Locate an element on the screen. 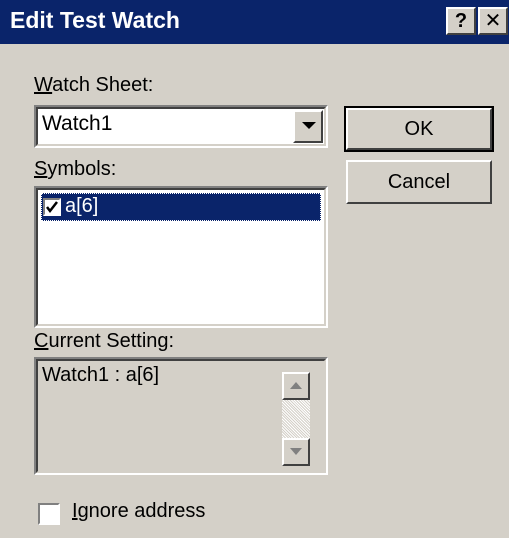  ignore-address-label: Ignore address is located at coordinates (138, 511).